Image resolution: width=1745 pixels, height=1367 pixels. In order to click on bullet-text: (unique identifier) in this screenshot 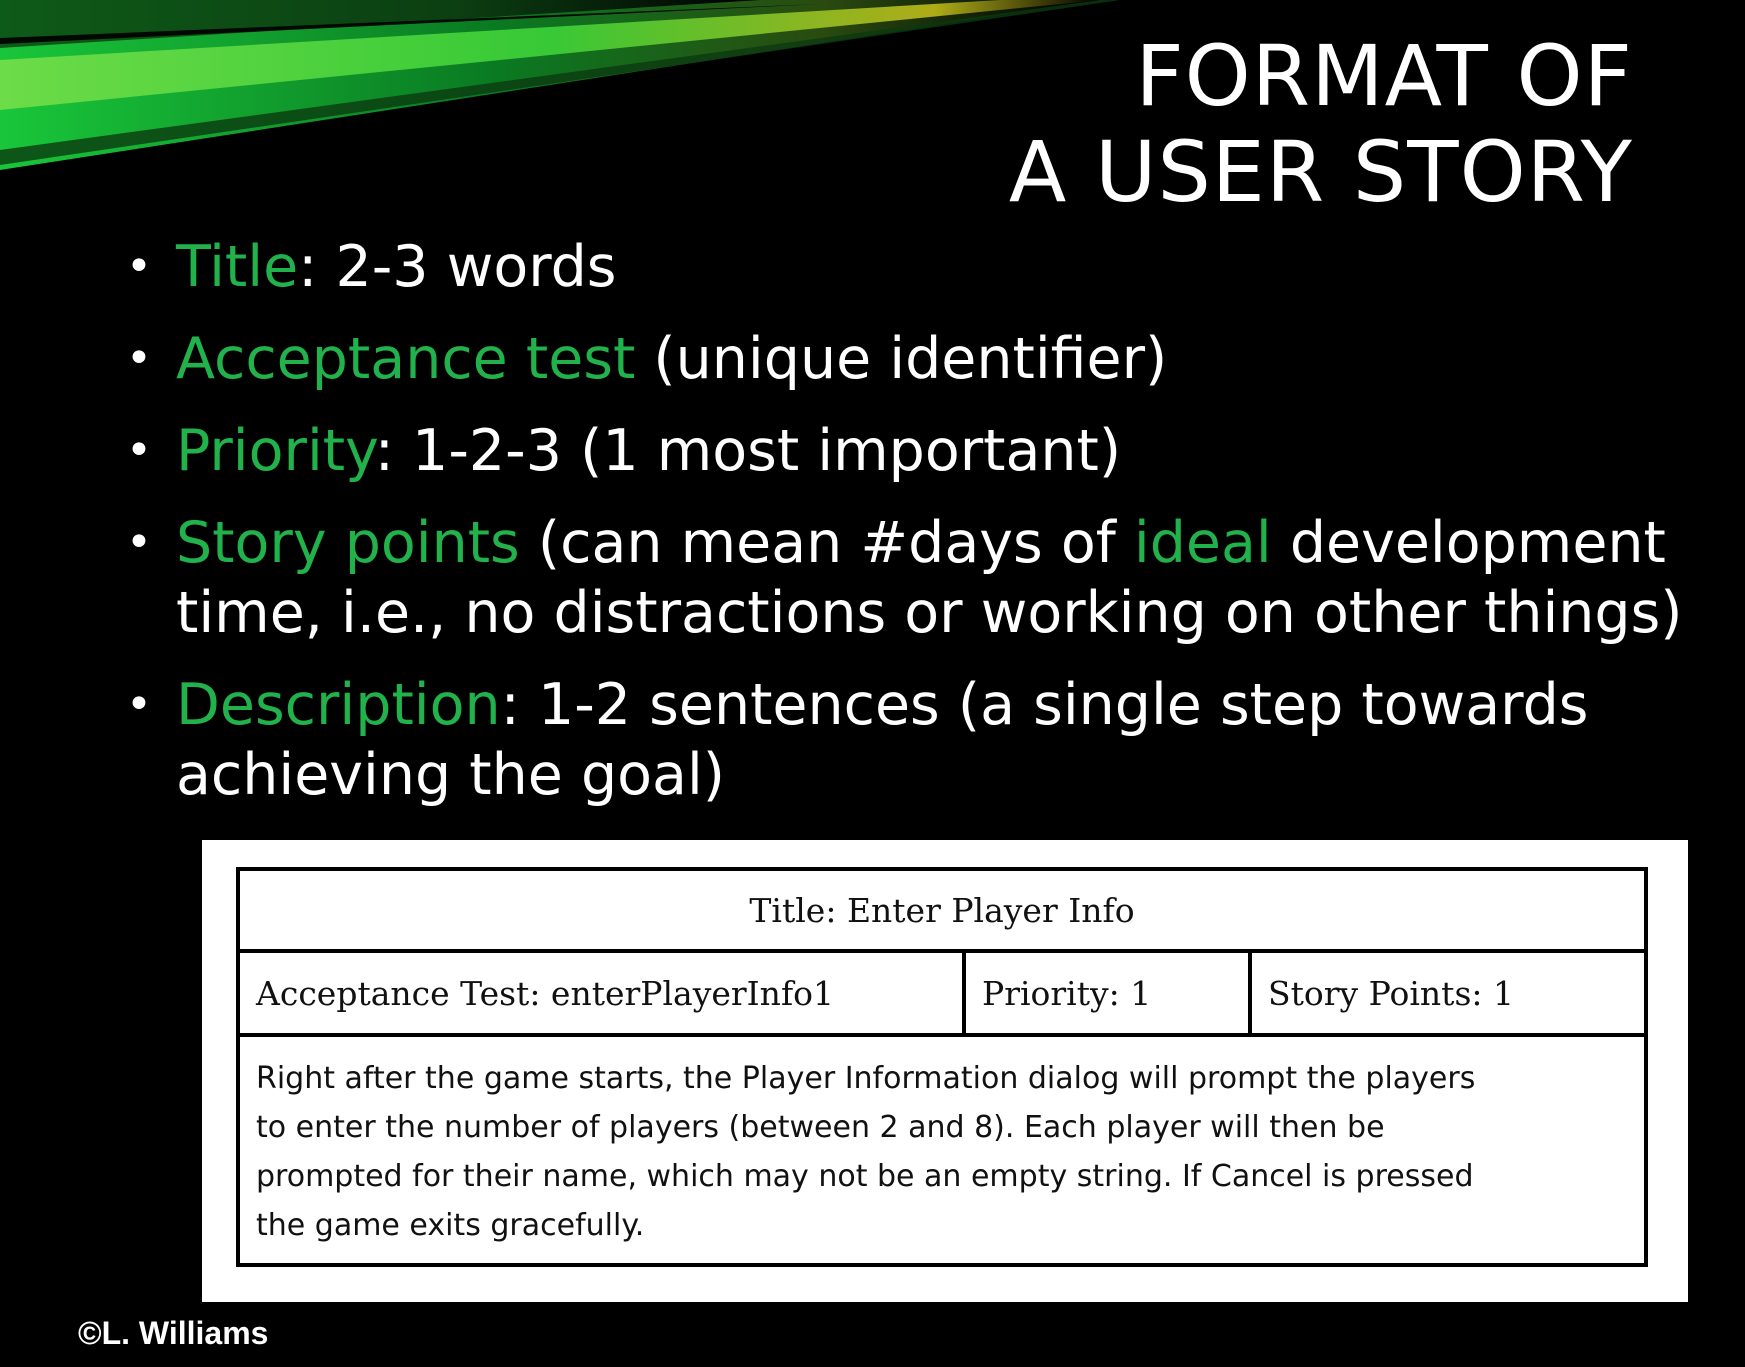, I will do `click(901, 359)`.